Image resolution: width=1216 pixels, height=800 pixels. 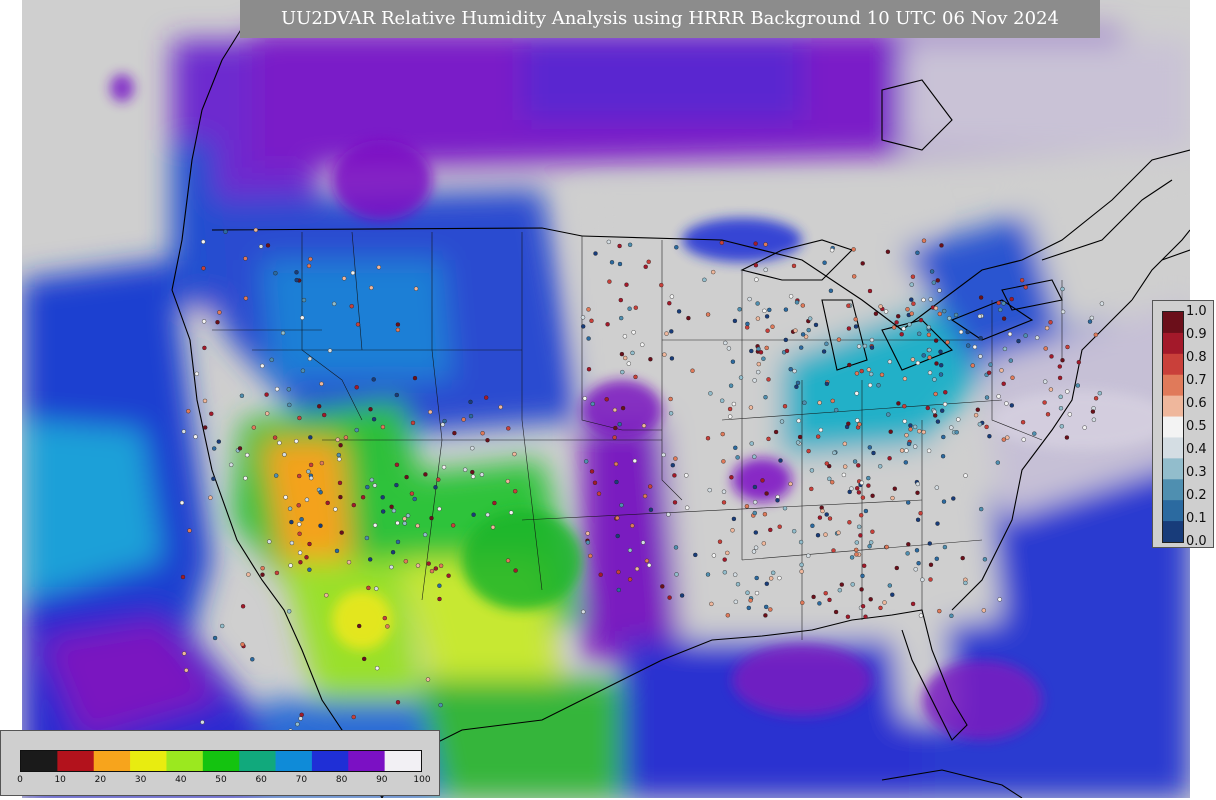 What do you see at coordinates (341, 780) in the screenshot?
I see `rh-colorbar-tick: 80` at bounding box center [341, 780].